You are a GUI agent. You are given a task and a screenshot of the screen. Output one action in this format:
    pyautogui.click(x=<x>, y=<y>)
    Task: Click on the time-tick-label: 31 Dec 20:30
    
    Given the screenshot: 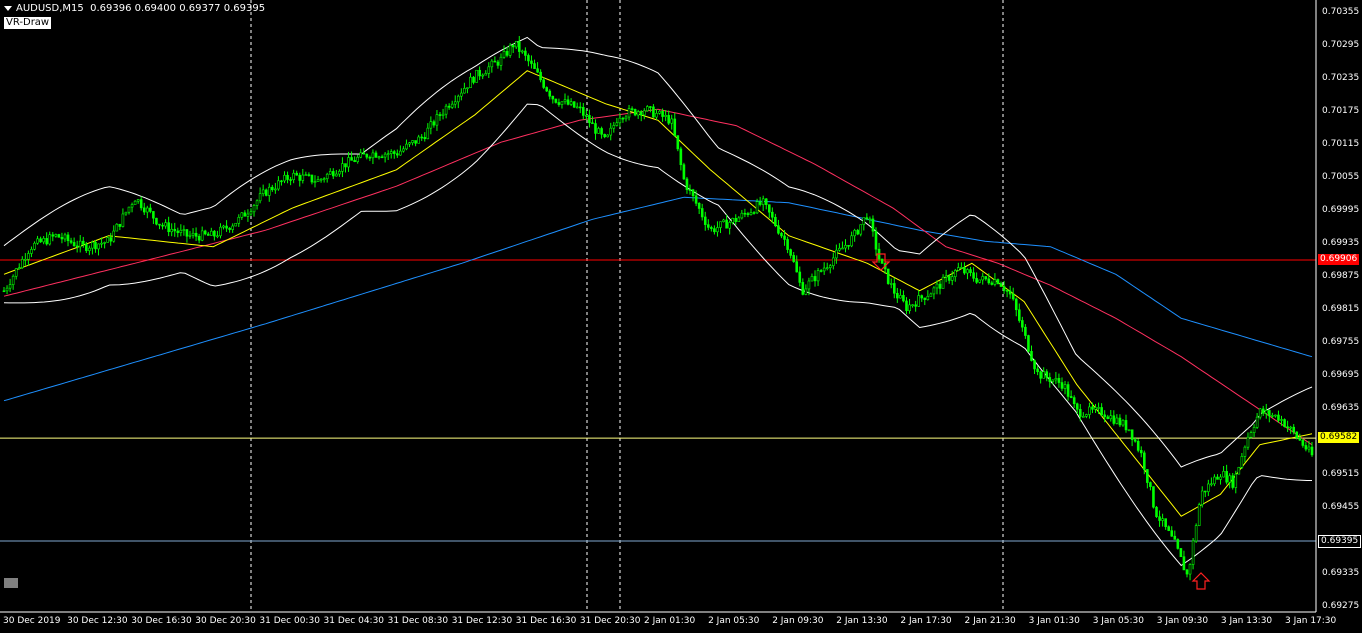 What is the action you would take?
    pyautogui.click(x=610, y=621)
    